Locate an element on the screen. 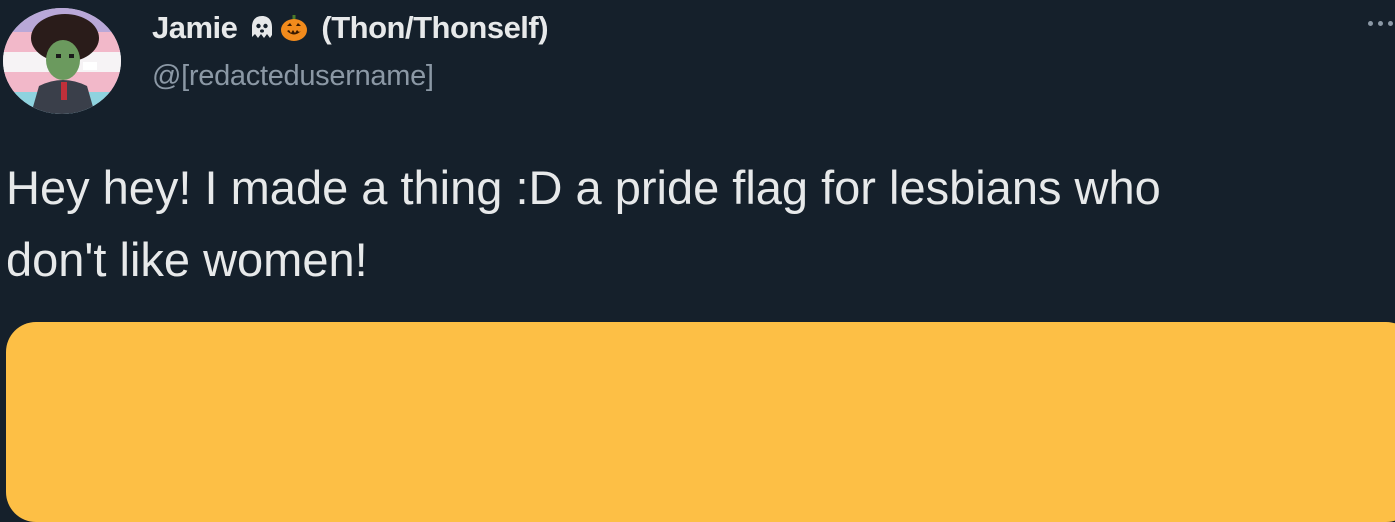  more-options-icon is located at coordinates (1380, 23).